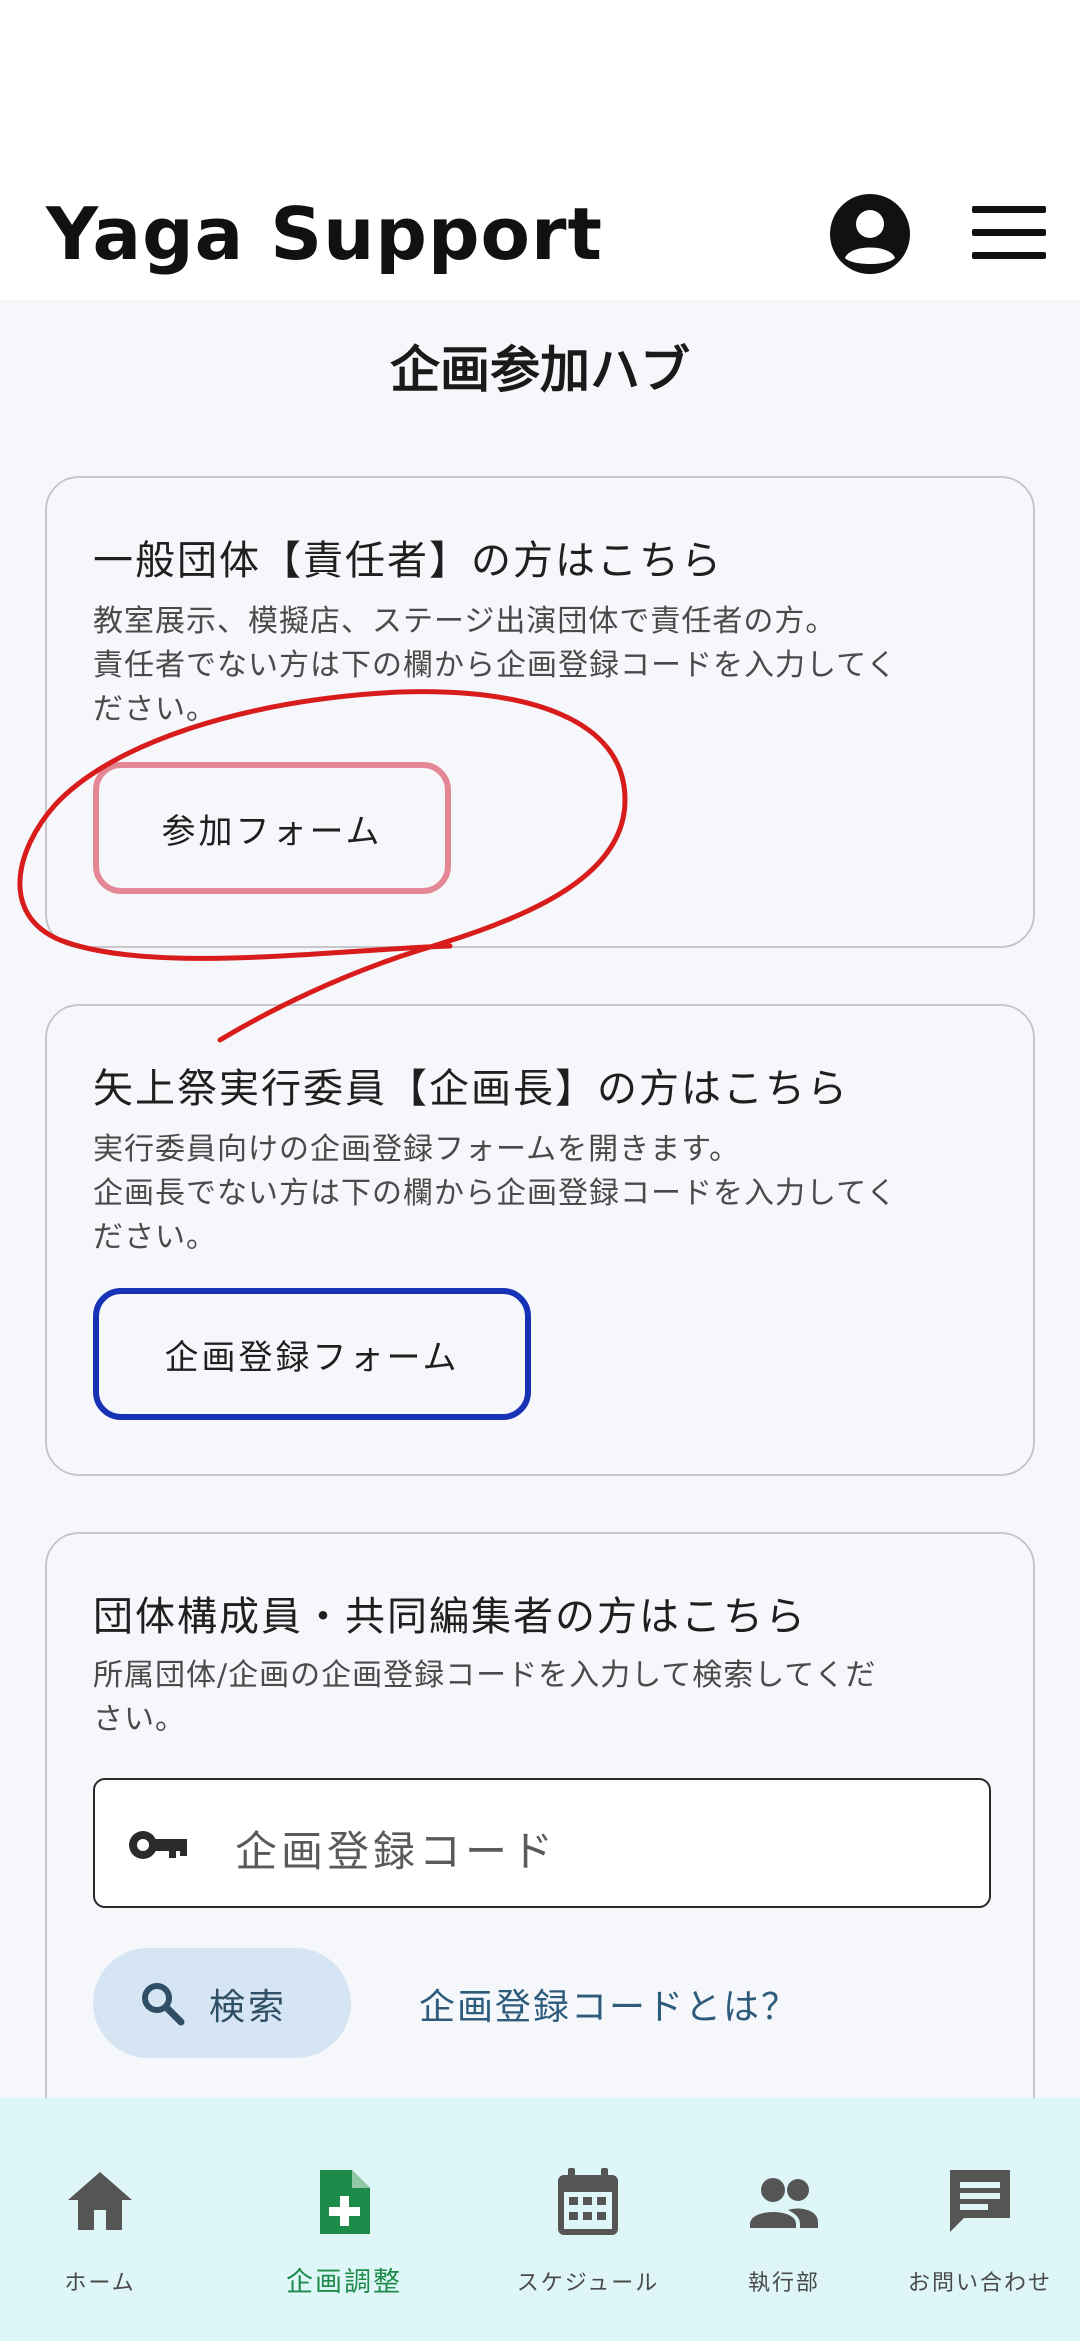 This screenshot has width=1080, height=2341. What do you see at coordinates (980, 2201) in the screenshot?
I see `chat-icon` at bounding box center [980, 2201].